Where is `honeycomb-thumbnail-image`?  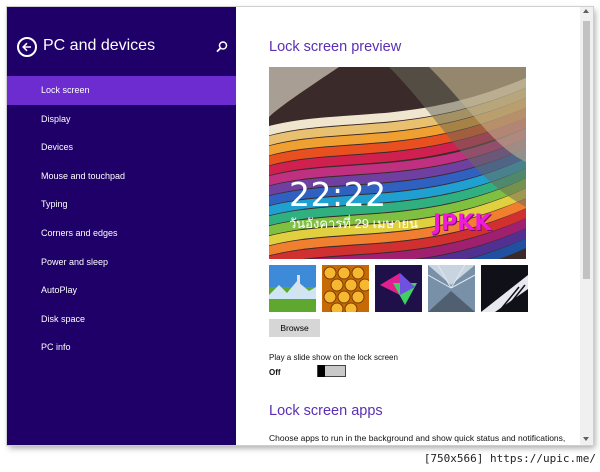
honeycomb-thumbnail-image is located at coordinates (345, 288).